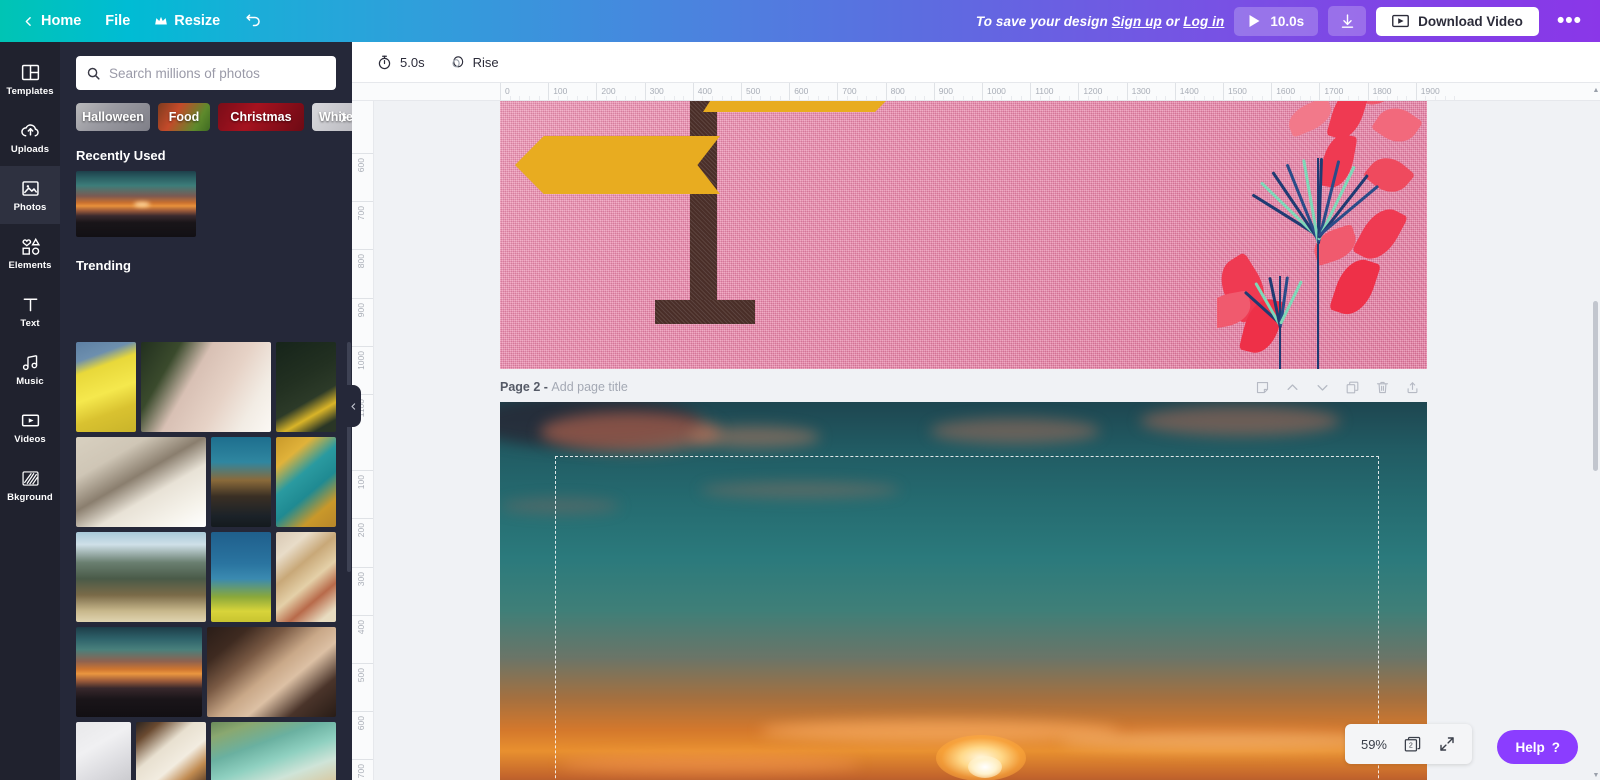 The image size is (1600, 780). Describe the element at coordinates (1412, 744) in the screenshot. I see `page-manager-button: 2` at that location.